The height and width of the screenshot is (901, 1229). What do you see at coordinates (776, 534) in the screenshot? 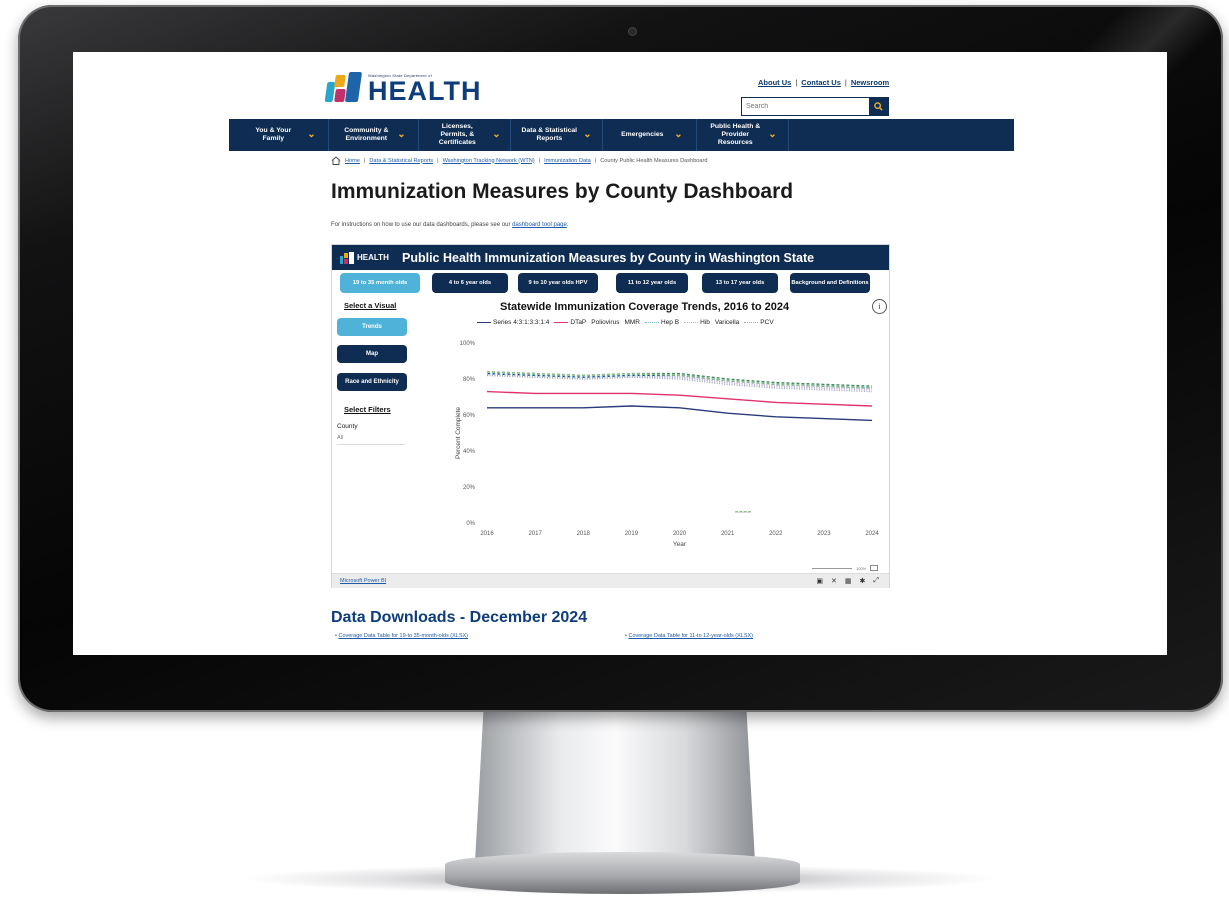
I see `x-tick-label: 2022` at bounding box center [776, 534].